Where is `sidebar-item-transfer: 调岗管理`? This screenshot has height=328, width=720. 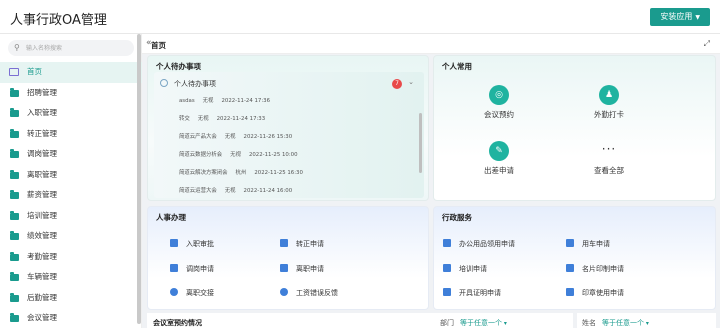 sidebar-item-transfer: 调岗管理 is located at coordinates (71, 154).